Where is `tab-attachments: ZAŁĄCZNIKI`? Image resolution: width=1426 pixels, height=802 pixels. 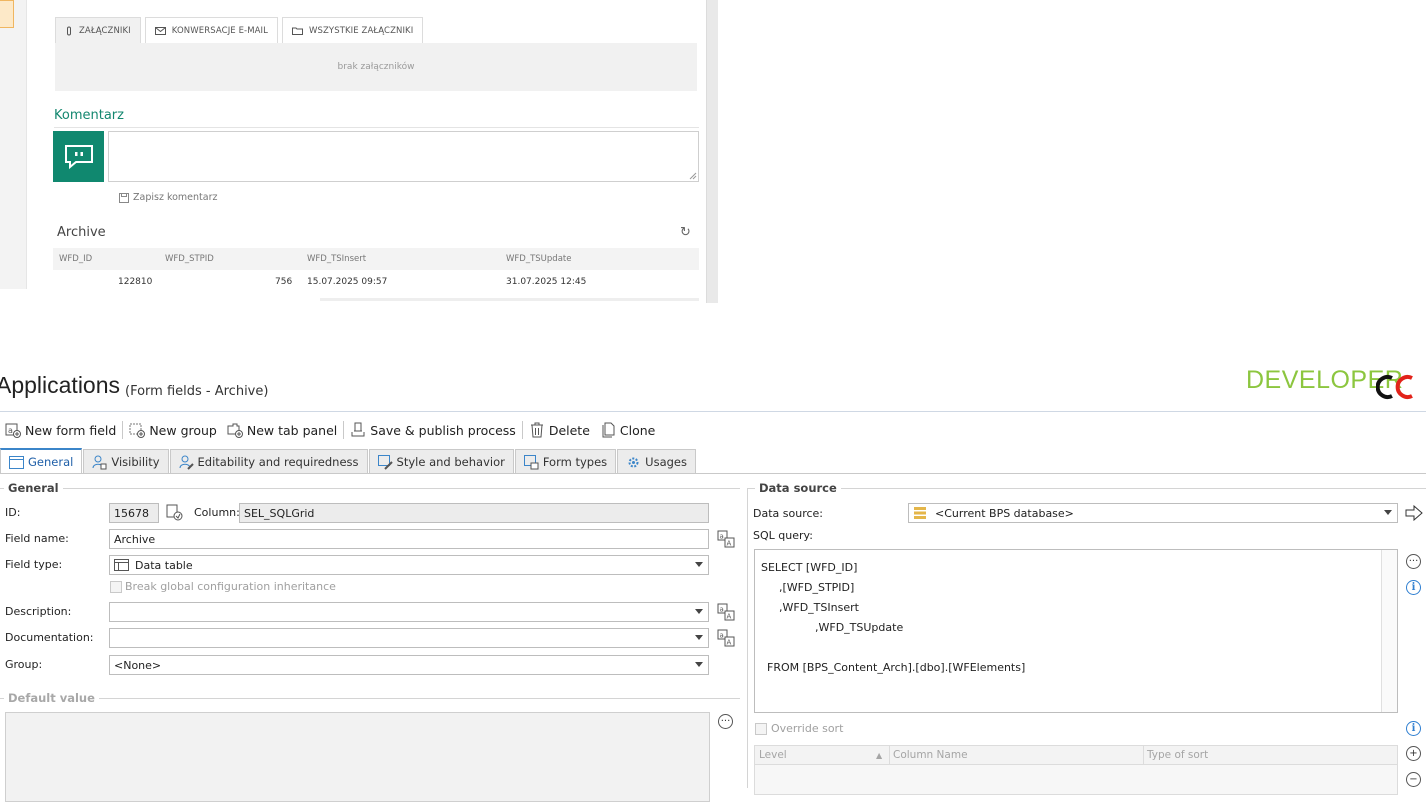
tab-attachments: ZAŁĄCZNIKI is located at coordinates (98, 30).